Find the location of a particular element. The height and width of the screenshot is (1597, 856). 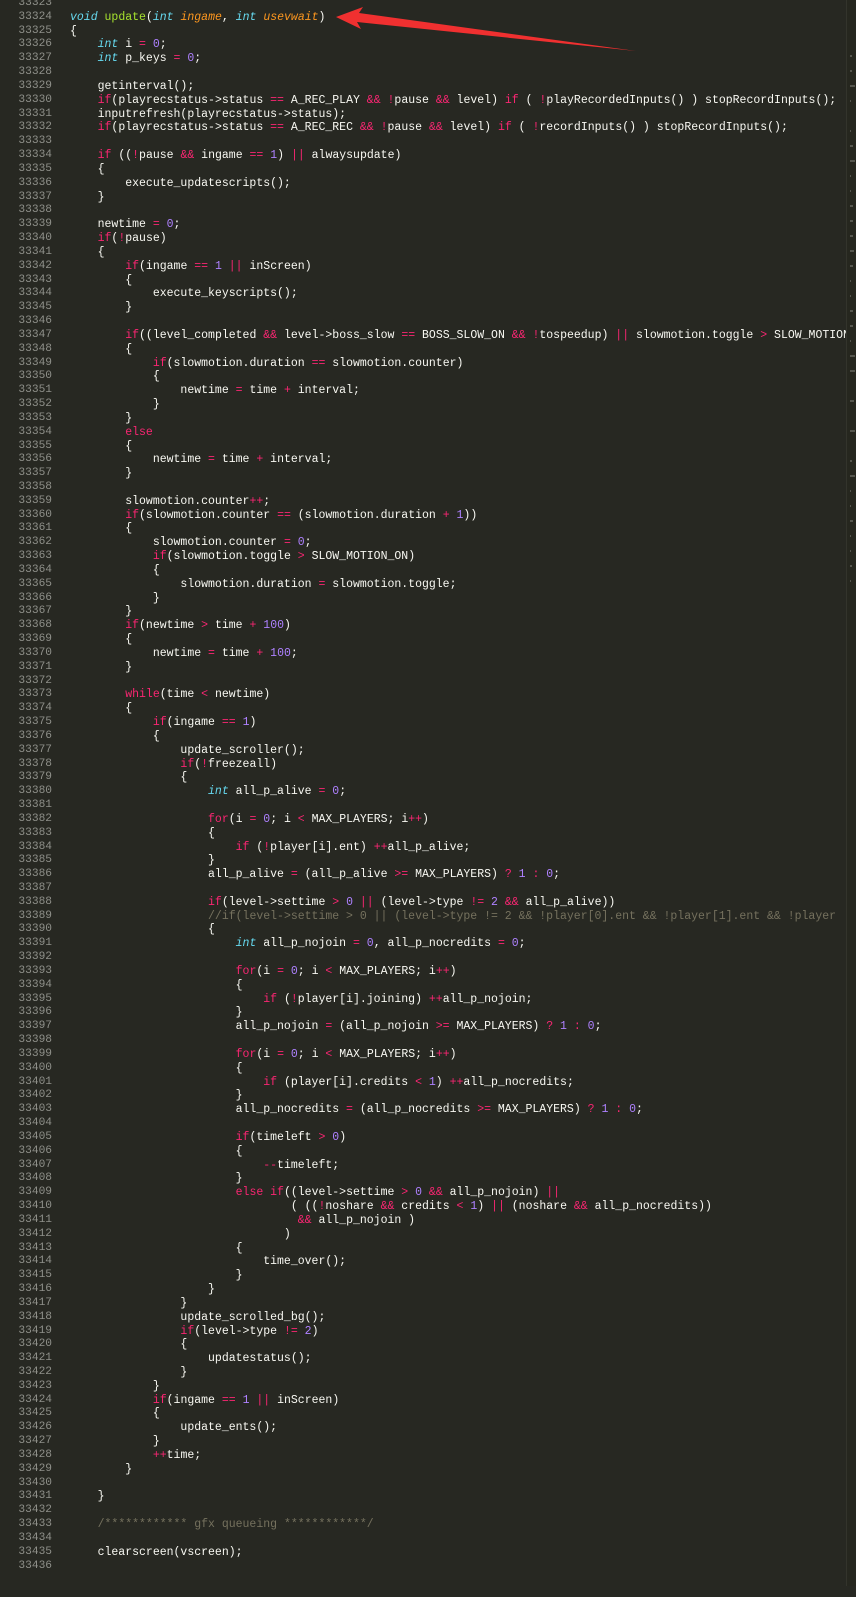

line-number: 33398 is located at coordinates (35, 1040).